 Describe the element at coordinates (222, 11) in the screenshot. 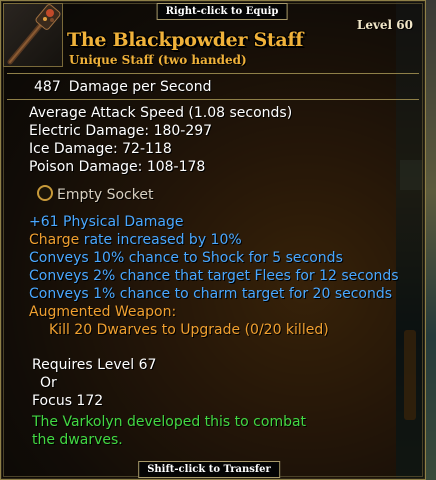

I see `equip-hint: Right-click to Equip` at that location.